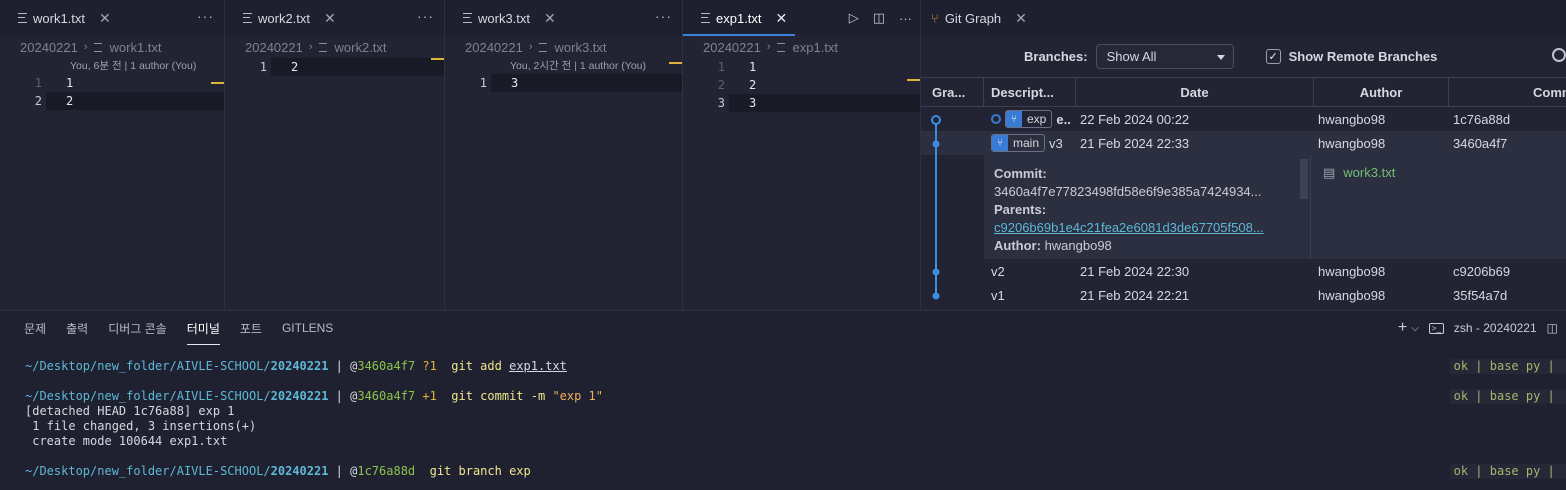 This screenshot has height=490, width=1566. I want to click on code-line: 1 3, so click(563, 77).